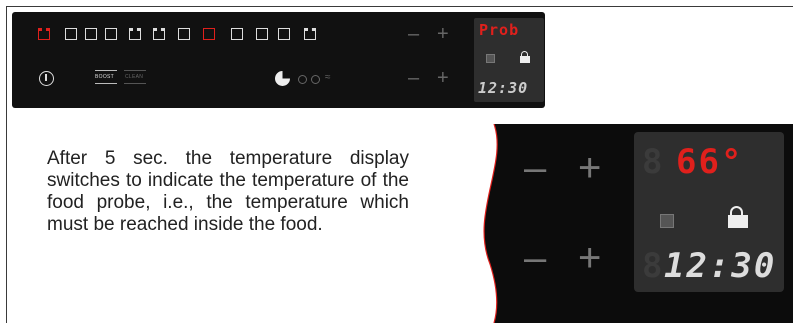 Image resolution: width=793 pixels, height=323 pixels. What do you see at coordinates (159, 34) in the screenshot?
I see `double-grill-icon` at bounding box center [159, 34].